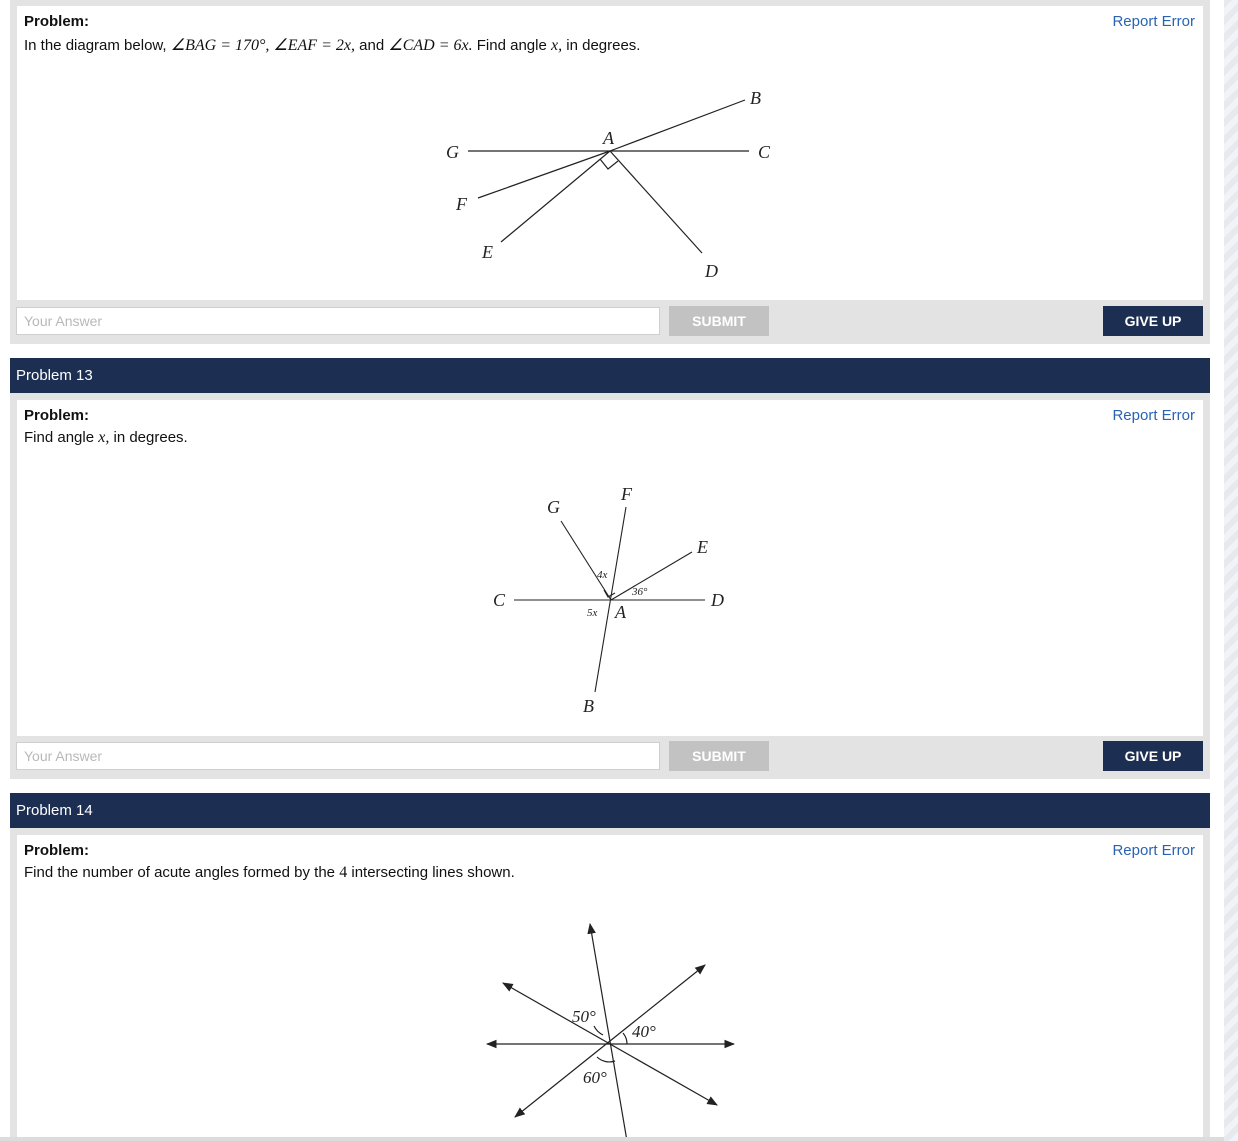  What do you see at coordinates (639, 592) in the screenshot?
I see `angle-label-36: 36°` at bounding box center [639, 592].